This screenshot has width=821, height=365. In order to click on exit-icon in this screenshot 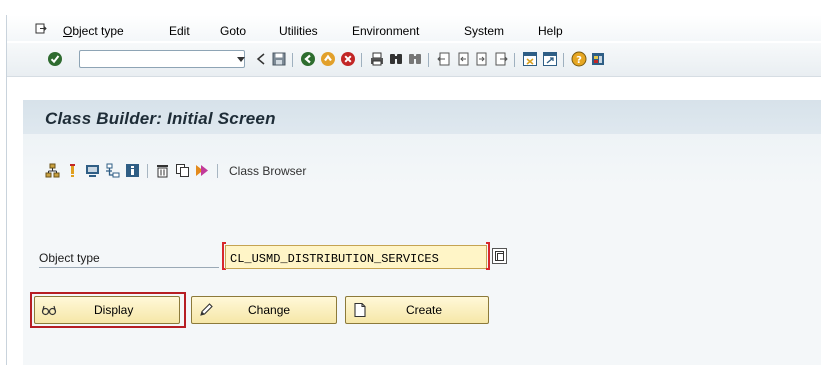, I will do `click(328, 59)`.